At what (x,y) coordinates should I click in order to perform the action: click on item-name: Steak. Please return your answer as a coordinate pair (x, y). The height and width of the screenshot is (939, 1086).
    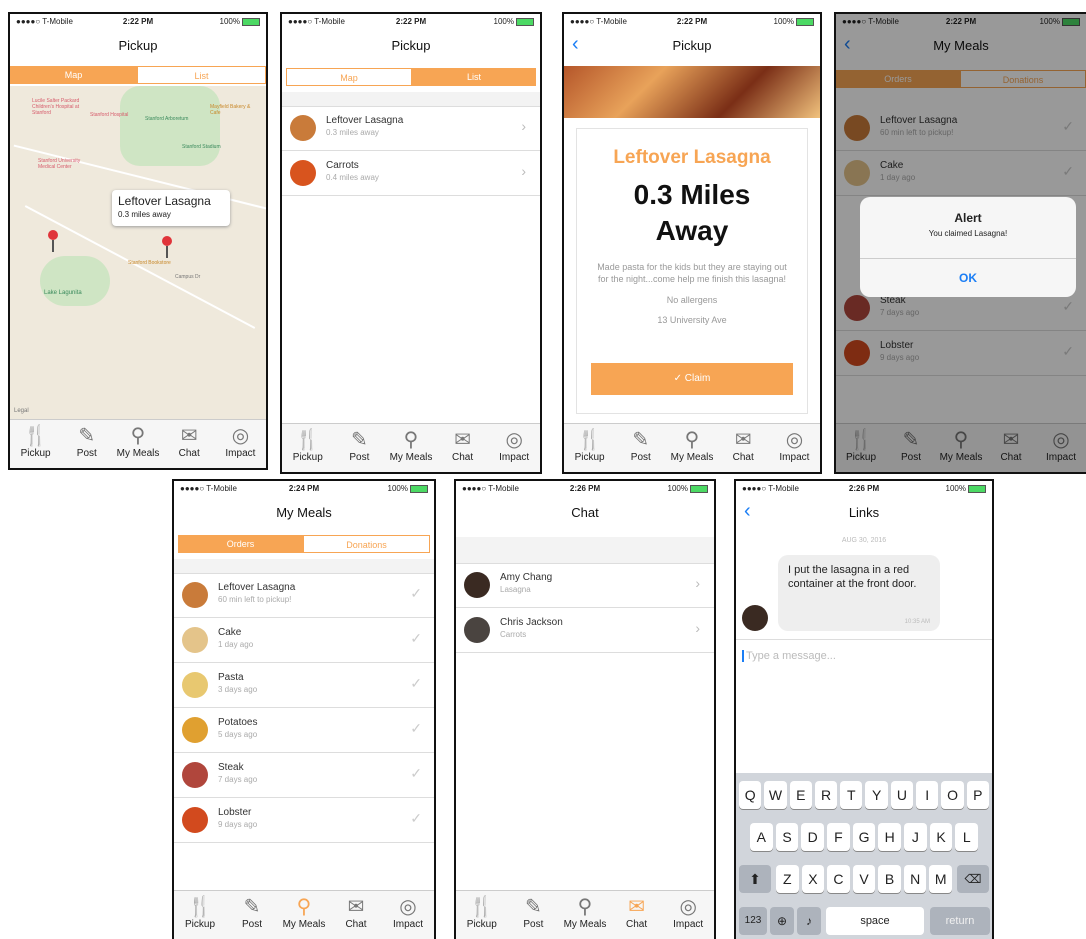
    Looking at the image, I should click on (231, 767).